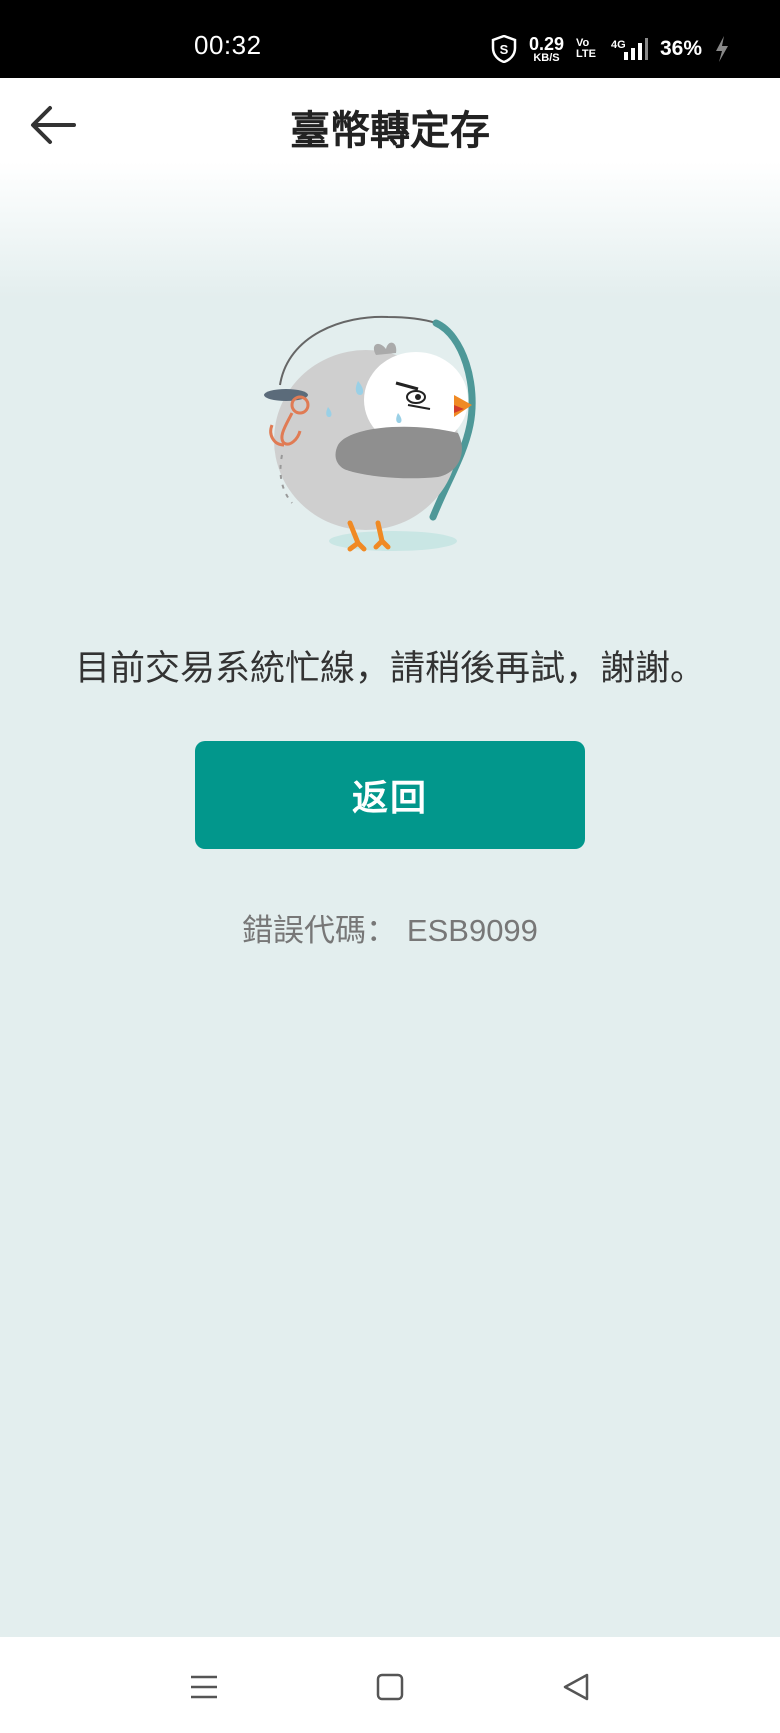 The height and width of the screenshot is (1733, 780). I want to click on svg-text: S, so click(504, 49).